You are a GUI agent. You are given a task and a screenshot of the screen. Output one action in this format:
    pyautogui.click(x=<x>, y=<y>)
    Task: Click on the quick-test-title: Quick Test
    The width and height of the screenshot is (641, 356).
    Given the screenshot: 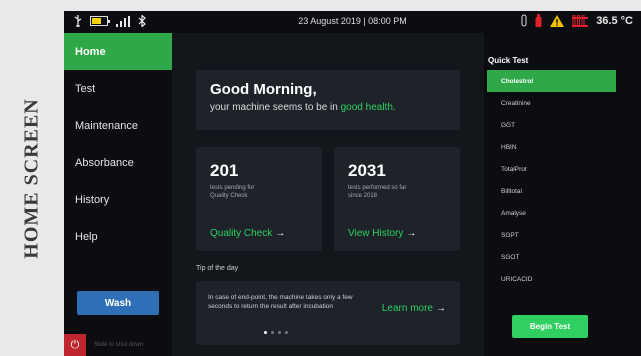 What is the action you would take?
    pyautogui.click(x=508, y=60)
    